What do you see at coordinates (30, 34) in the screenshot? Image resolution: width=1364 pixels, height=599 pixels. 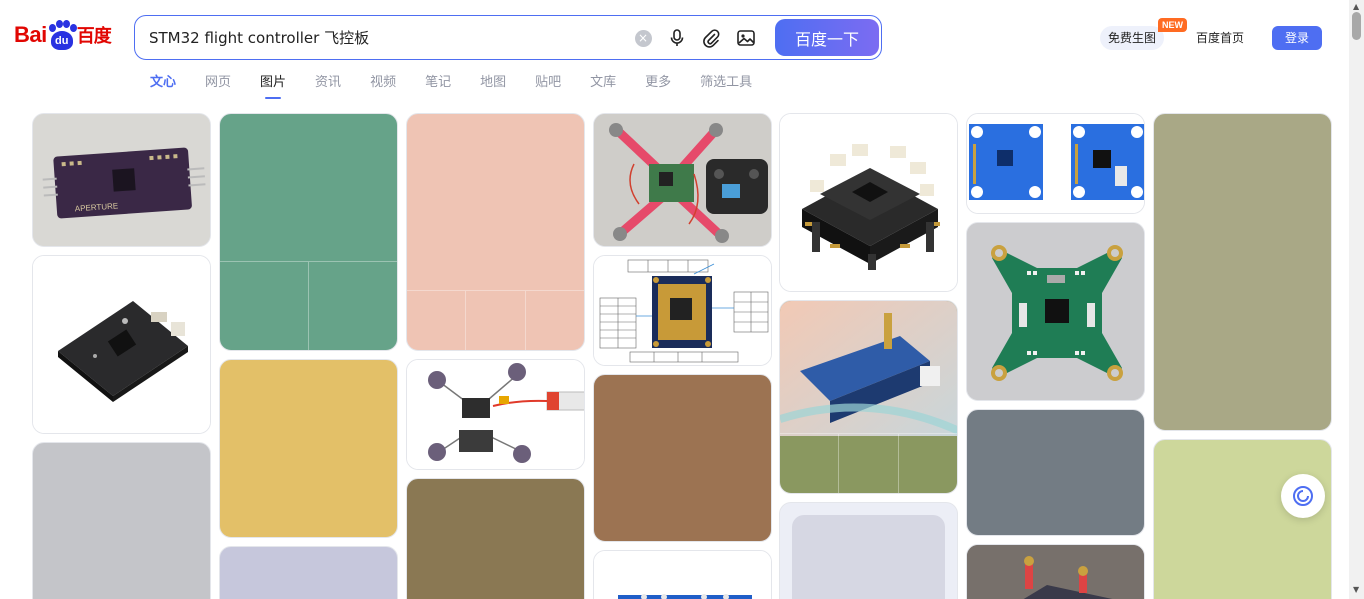 I see `logo-text-bai: Bai` at bounding box center [30, 34].